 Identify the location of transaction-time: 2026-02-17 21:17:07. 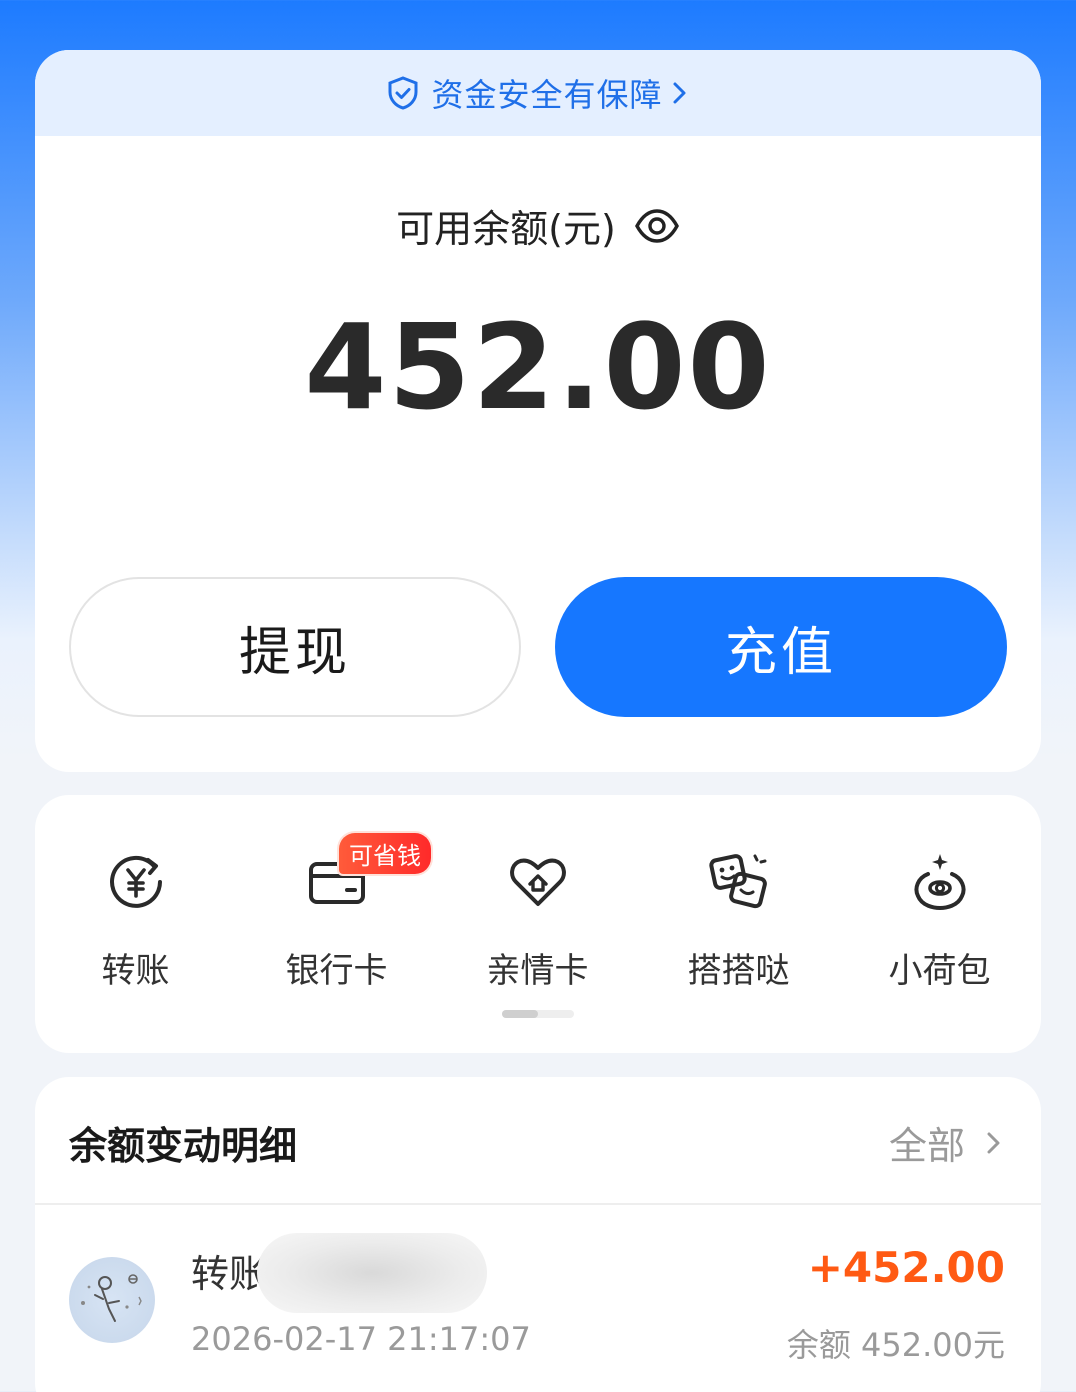
(361, 1339).